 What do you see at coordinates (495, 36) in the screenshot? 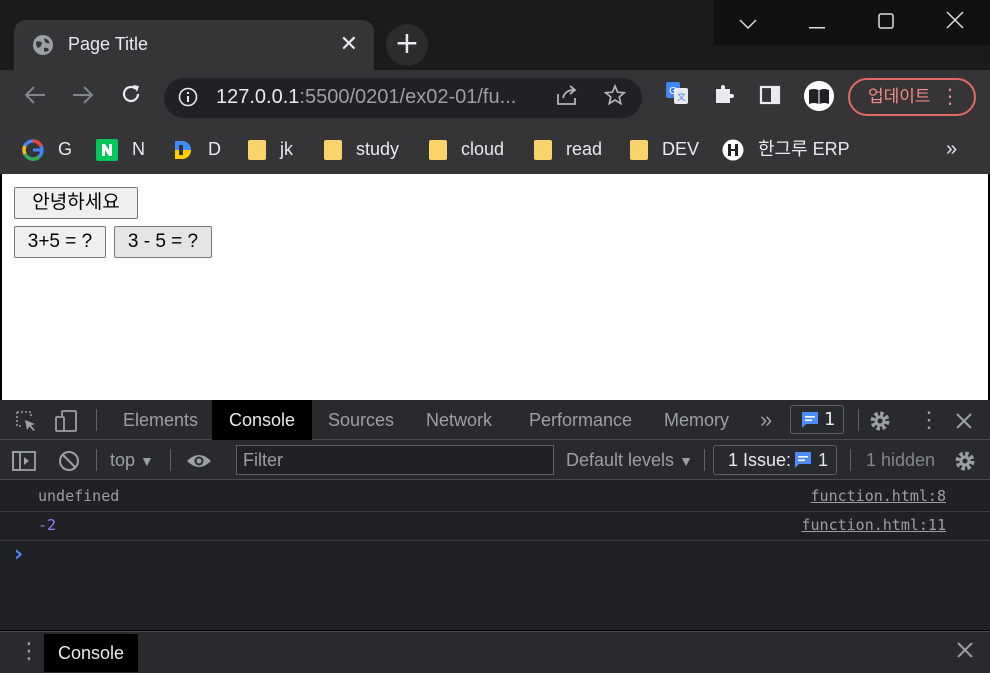
I see `browser-titlebar: Page Title ✕ +` at bounding box center [495, 36].